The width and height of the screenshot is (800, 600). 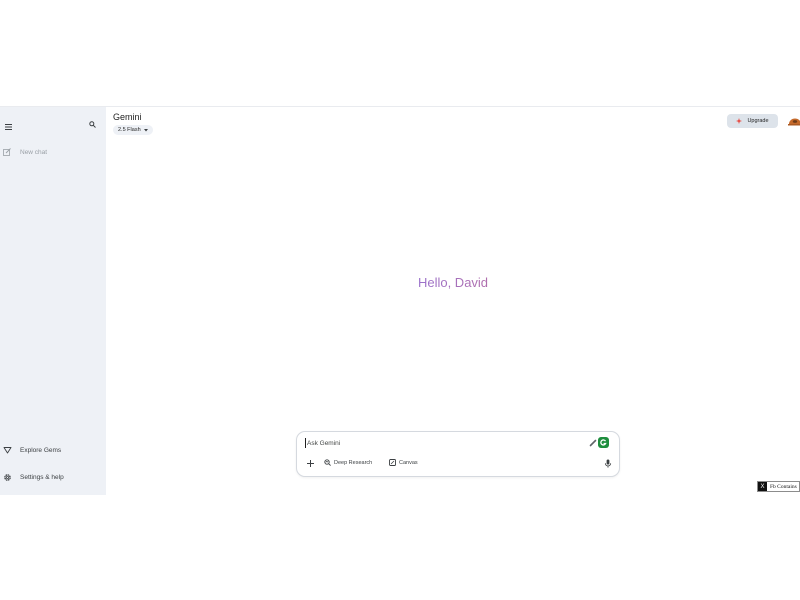 I want to click on explore-gems-button: Explore Gems, so click(x=31, y=450).